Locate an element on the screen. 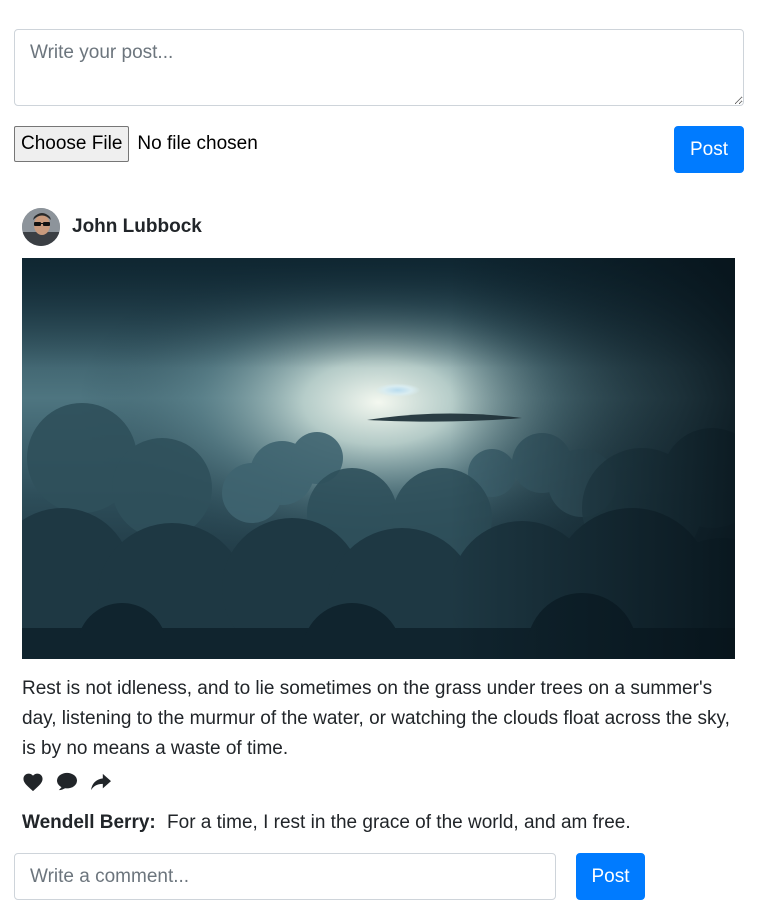 Image resolution: width=760 pixels, height=919 pixels. heart-icon is located at coordinates (33, 782).